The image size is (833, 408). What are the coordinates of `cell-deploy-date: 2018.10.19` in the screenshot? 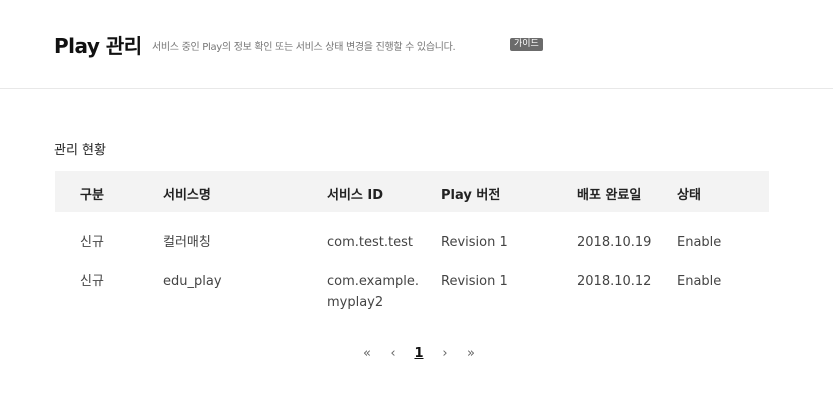 It's located at (614, 242).